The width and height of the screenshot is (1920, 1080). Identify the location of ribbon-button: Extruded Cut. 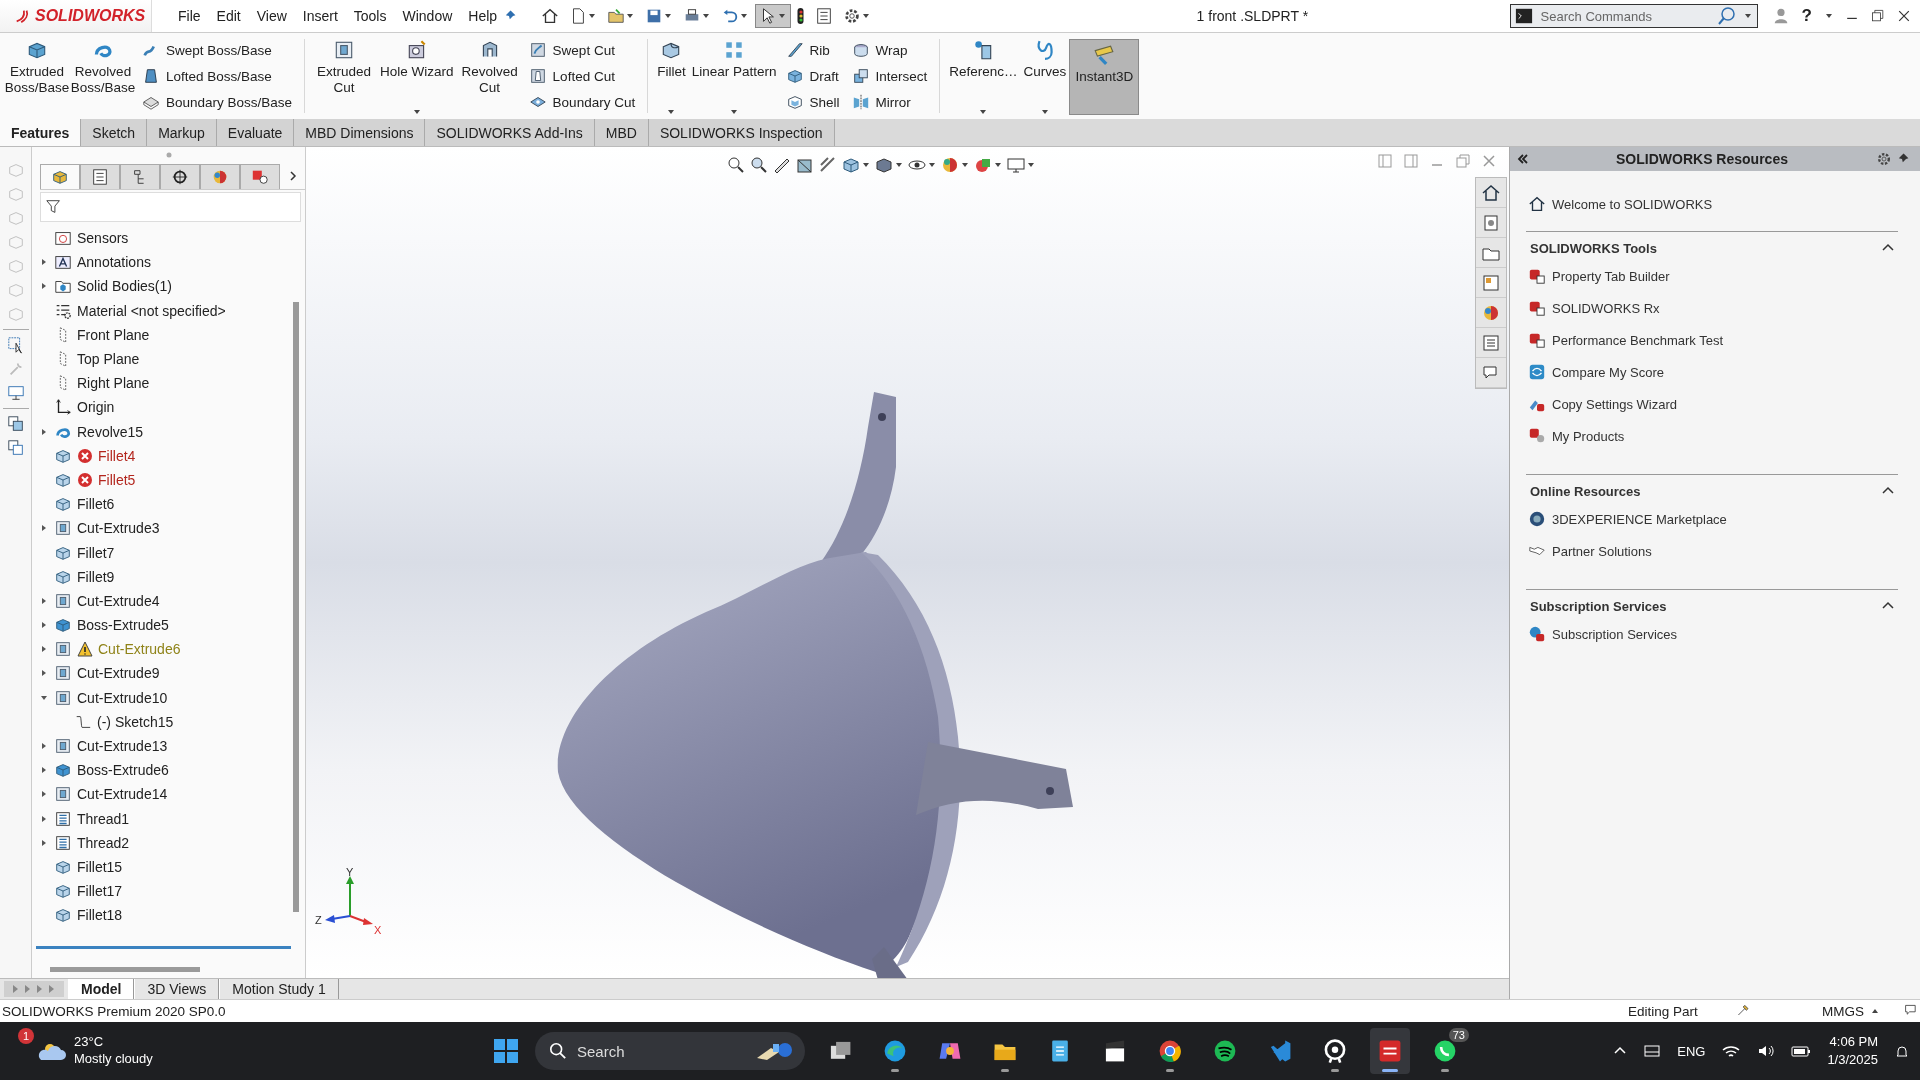
(344, 76).